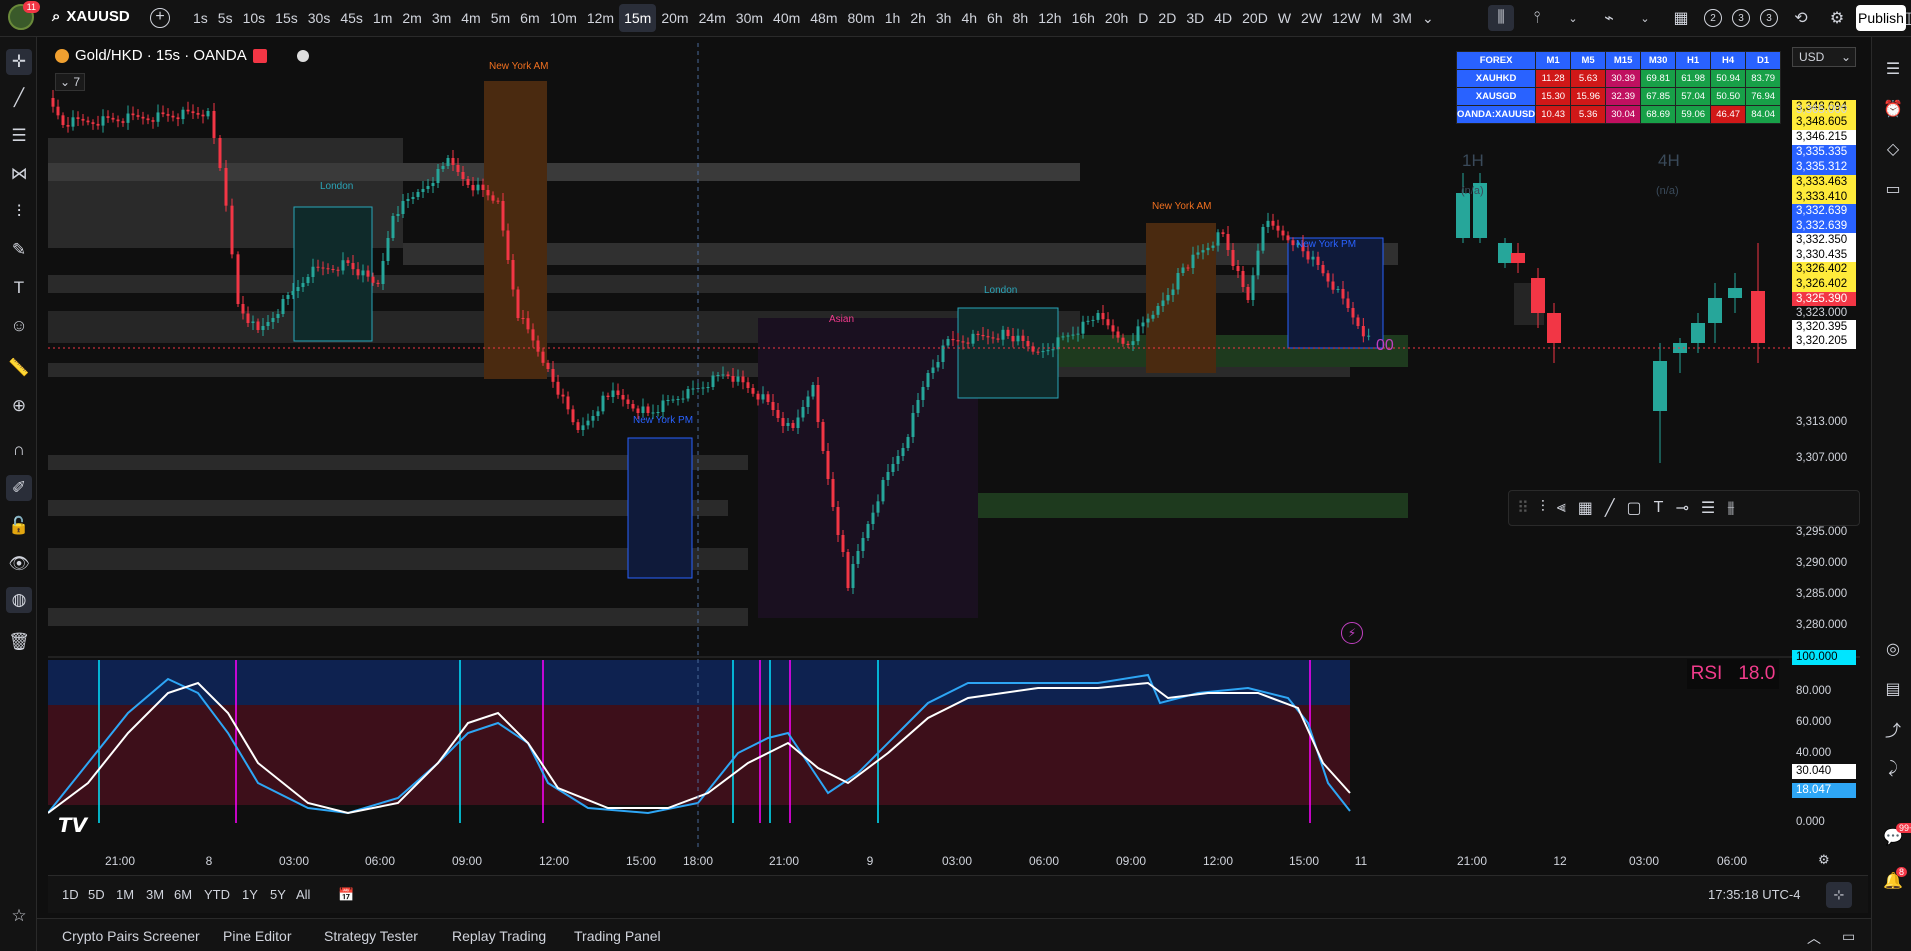 The image size is (1911, 951). What do you see at coordinates (1837, 18) in the screenshot?
I see `settings-icon: ⚙` at bounding box center [1837, 18].